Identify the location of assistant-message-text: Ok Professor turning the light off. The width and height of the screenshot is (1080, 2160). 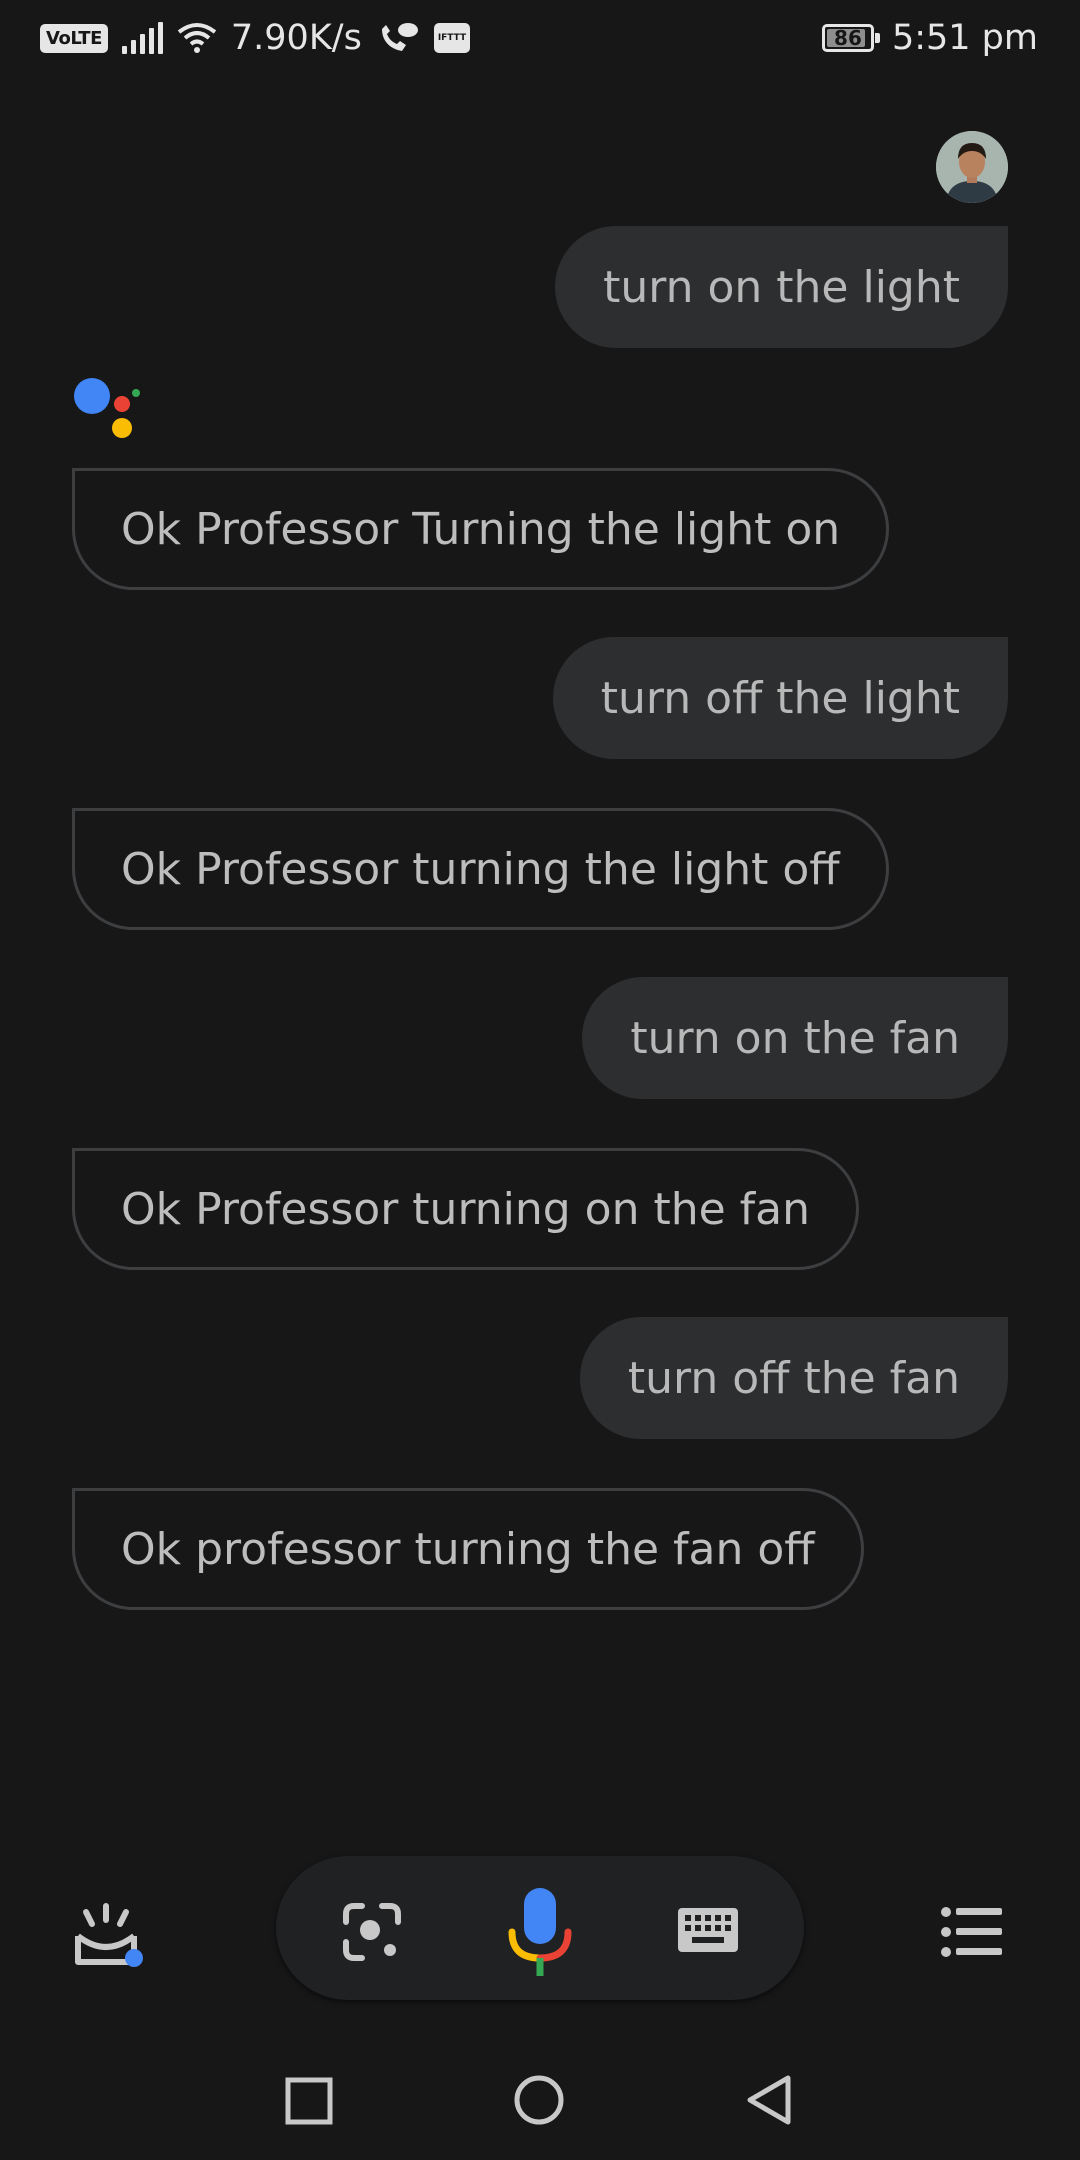
(480, 869).